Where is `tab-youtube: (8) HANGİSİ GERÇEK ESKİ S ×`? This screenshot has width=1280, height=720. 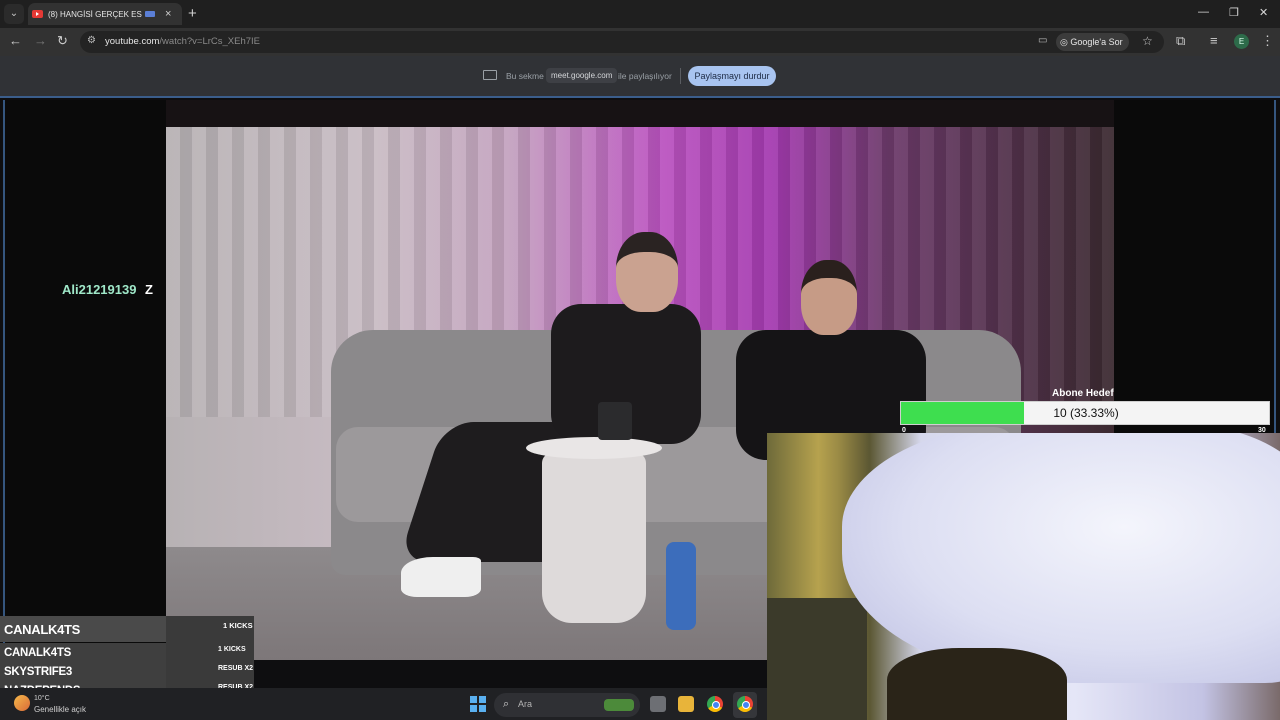
tab-youtube: (8) HANGİSİ GERÇEK ESKİ S × is located at coordinates (105, 14).